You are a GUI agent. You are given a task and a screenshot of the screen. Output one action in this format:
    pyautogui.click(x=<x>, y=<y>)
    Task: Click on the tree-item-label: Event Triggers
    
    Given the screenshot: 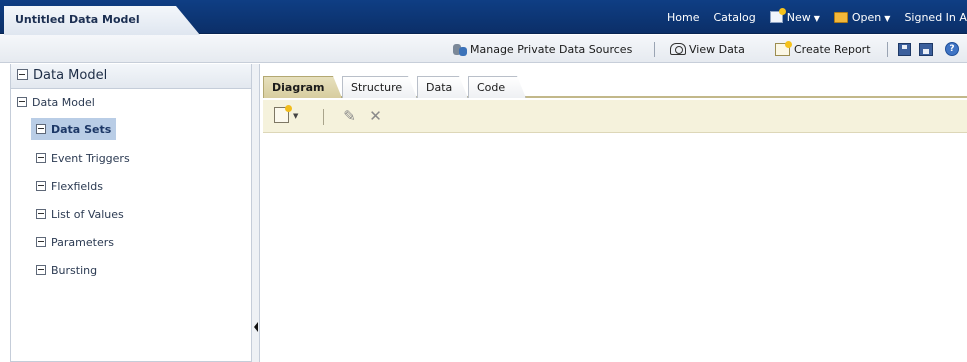 What is the action you would take?
    pyautogui.click(x=90, y=158)
    